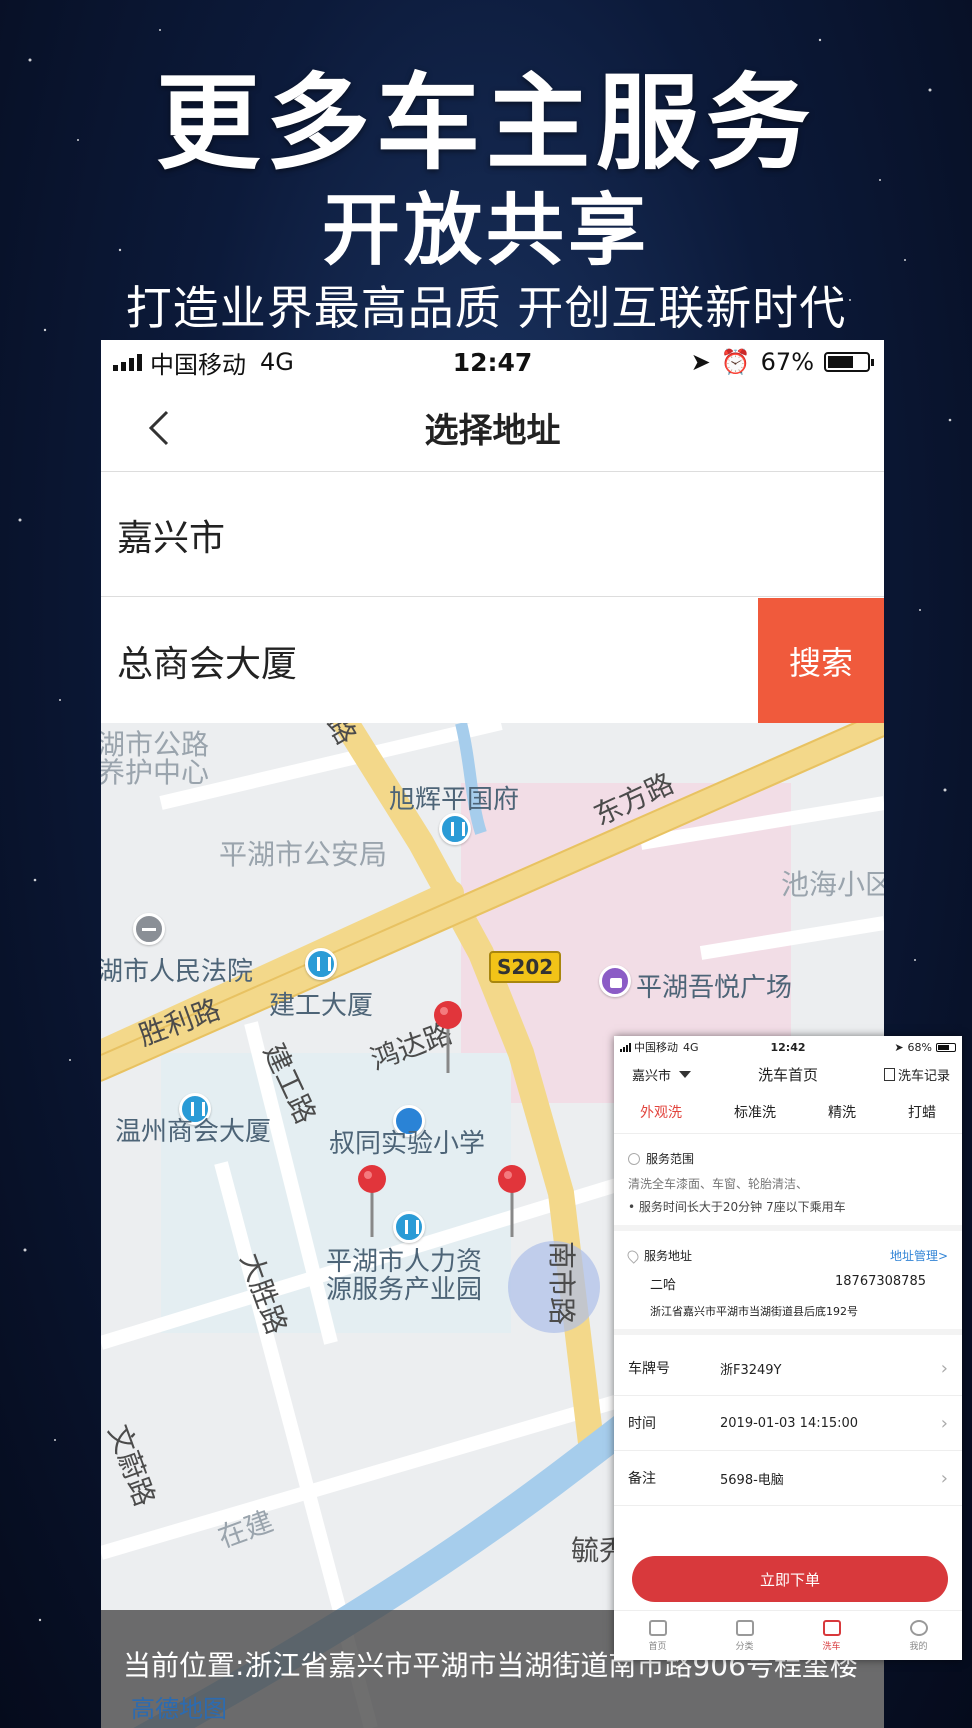 This screenshot has width=972, height=1728. Describe the element at coordinates (668, 1256) in the screenshot. I see `service-address-title: 服务地址` at that location.